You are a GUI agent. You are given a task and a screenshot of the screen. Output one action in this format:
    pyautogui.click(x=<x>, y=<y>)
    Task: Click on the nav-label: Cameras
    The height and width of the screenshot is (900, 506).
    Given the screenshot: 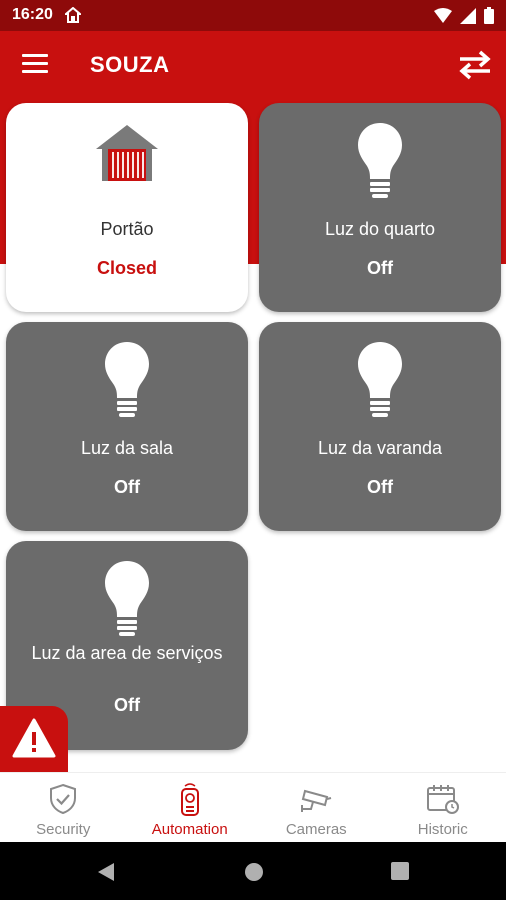 What is the action you would take?
    pyautogui.click(x=316, y=829)
    